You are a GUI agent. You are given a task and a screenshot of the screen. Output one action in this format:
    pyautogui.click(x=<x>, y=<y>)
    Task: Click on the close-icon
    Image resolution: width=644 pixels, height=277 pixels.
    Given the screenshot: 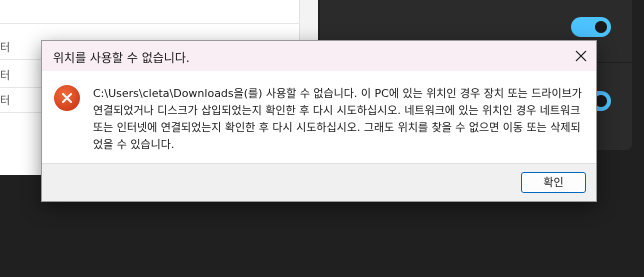 What is the action you would take?
    pyautogui.click(x=581, y=56)
    